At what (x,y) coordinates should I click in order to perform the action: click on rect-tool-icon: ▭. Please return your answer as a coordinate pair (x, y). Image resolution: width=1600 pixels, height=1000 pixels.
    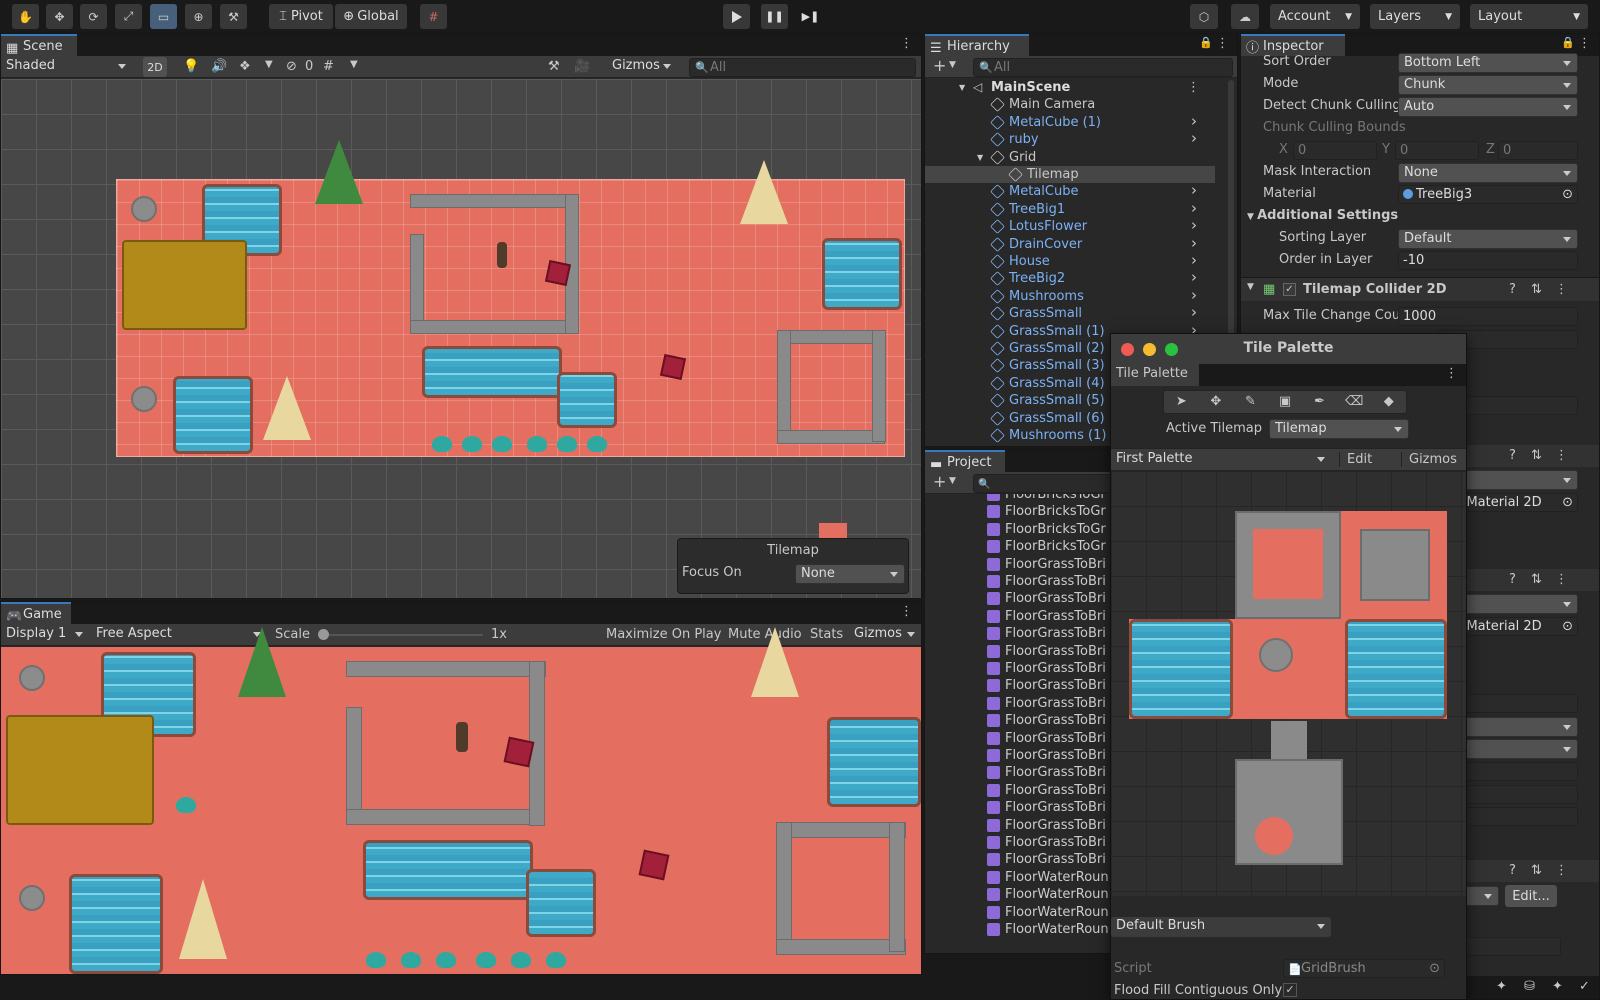
    Looking at the image, I should click on (163, 16).